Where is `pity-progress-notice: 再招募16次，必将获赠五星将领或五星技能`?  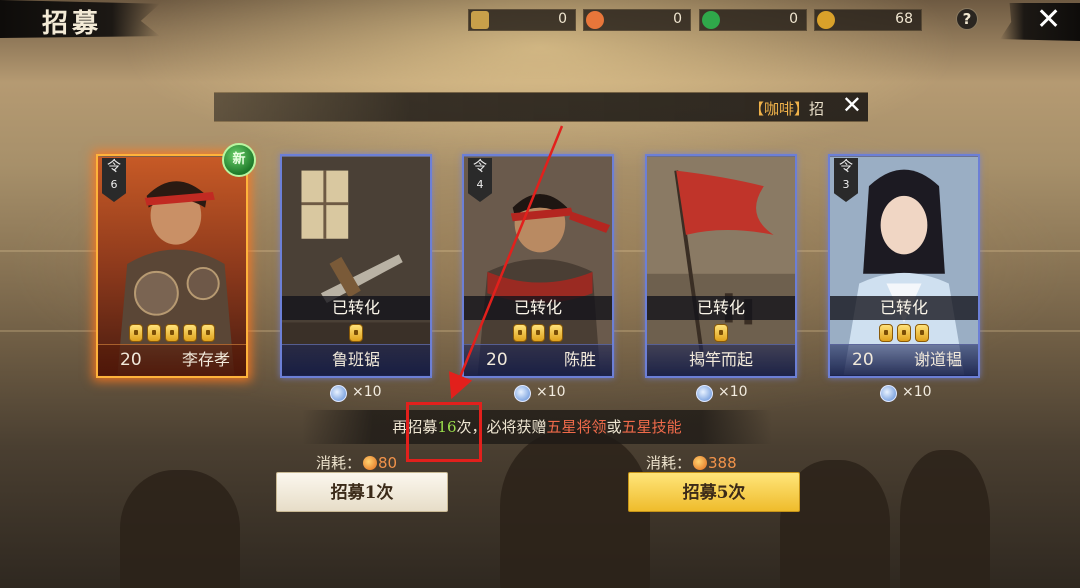
pity-progress-notice: 再招募16次，必将获赠五星将领或五星技能 is located at coordinates (537, 427).